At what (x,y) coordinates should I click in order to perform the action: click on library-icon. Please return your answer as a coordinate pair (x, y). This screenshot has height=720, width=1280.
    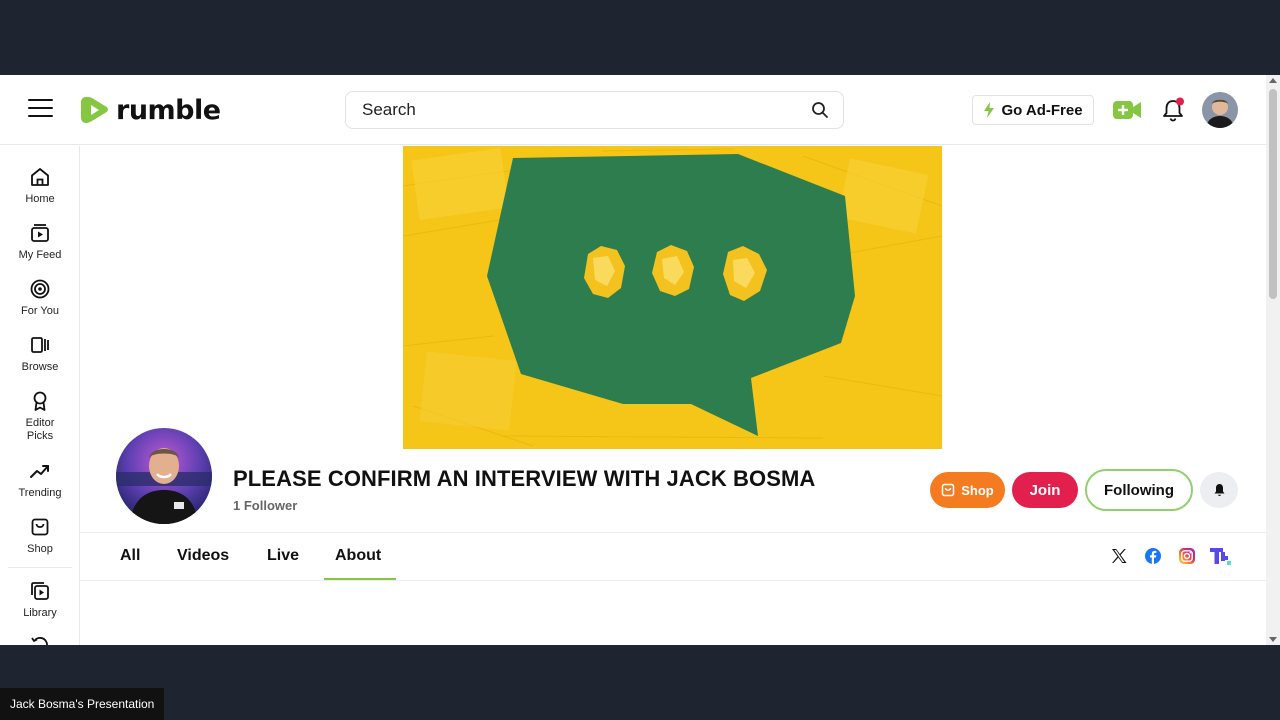
    Looking at the image, I should click on (40, 591).